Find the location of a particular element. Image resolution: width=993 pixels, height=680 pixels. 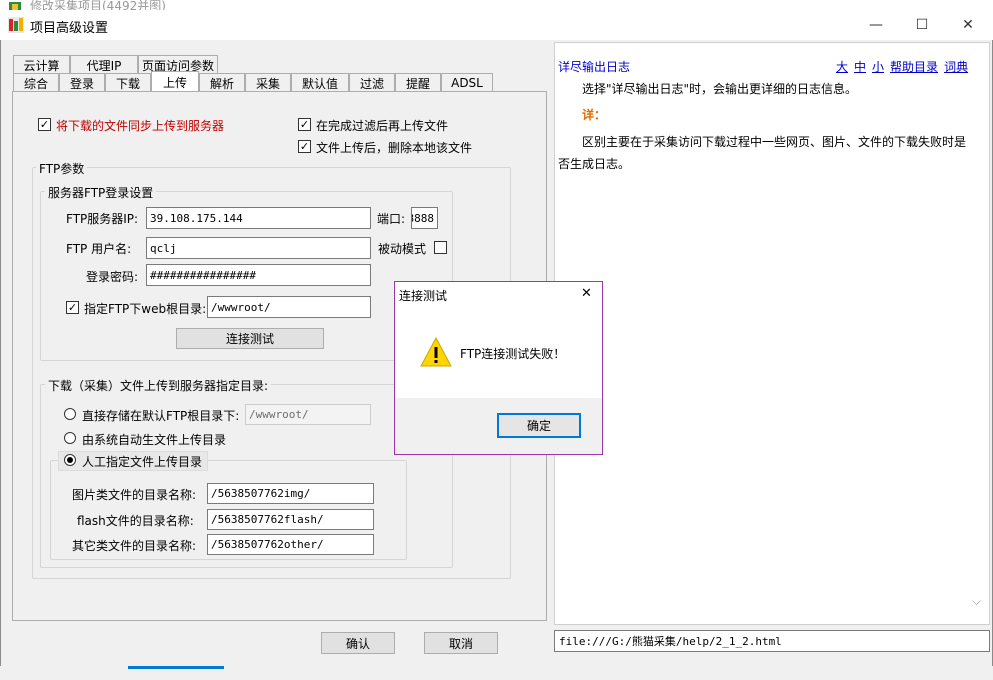

close-button: ✕ is located at coordinates (968, 25).